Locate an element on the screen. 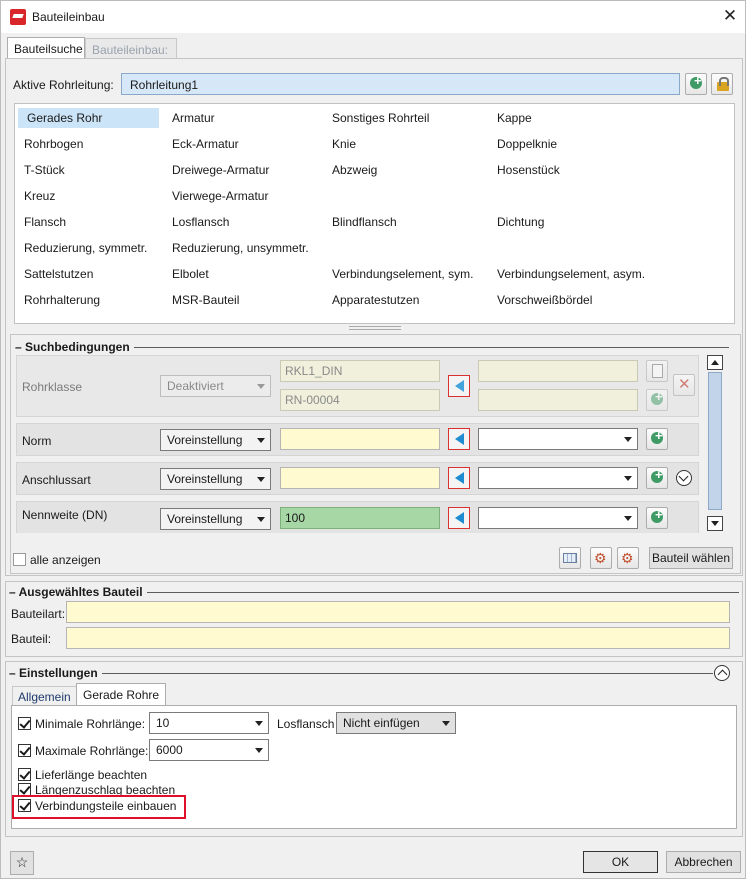 Image resolution: width=746 pixels, height=879 pixels. list-item: Dreiwege-Armatur is located at coordinates (216, 170).